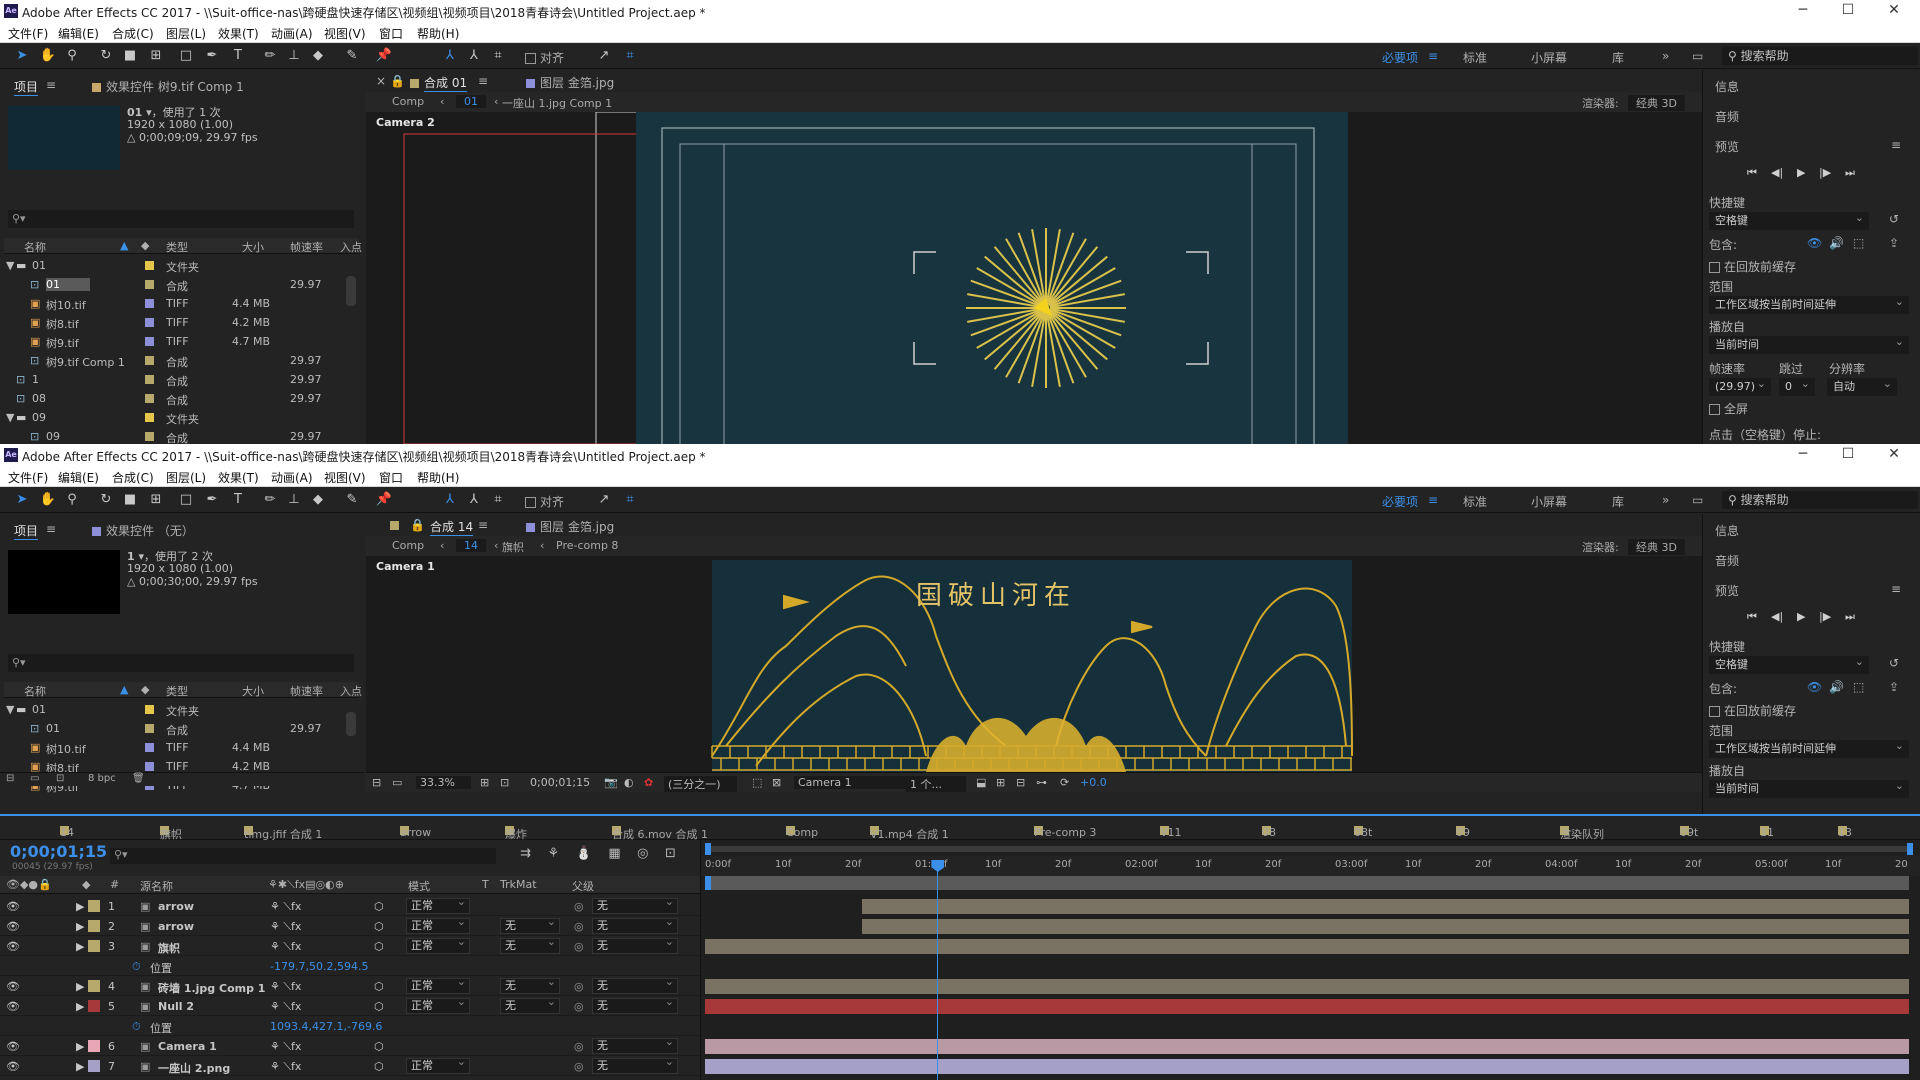 The image size is (1920, 1080). What do you see at coordinates (443, 782) in the screenshot?
I see `zoom-select: 33.3%` at bounding box center [443, 782].